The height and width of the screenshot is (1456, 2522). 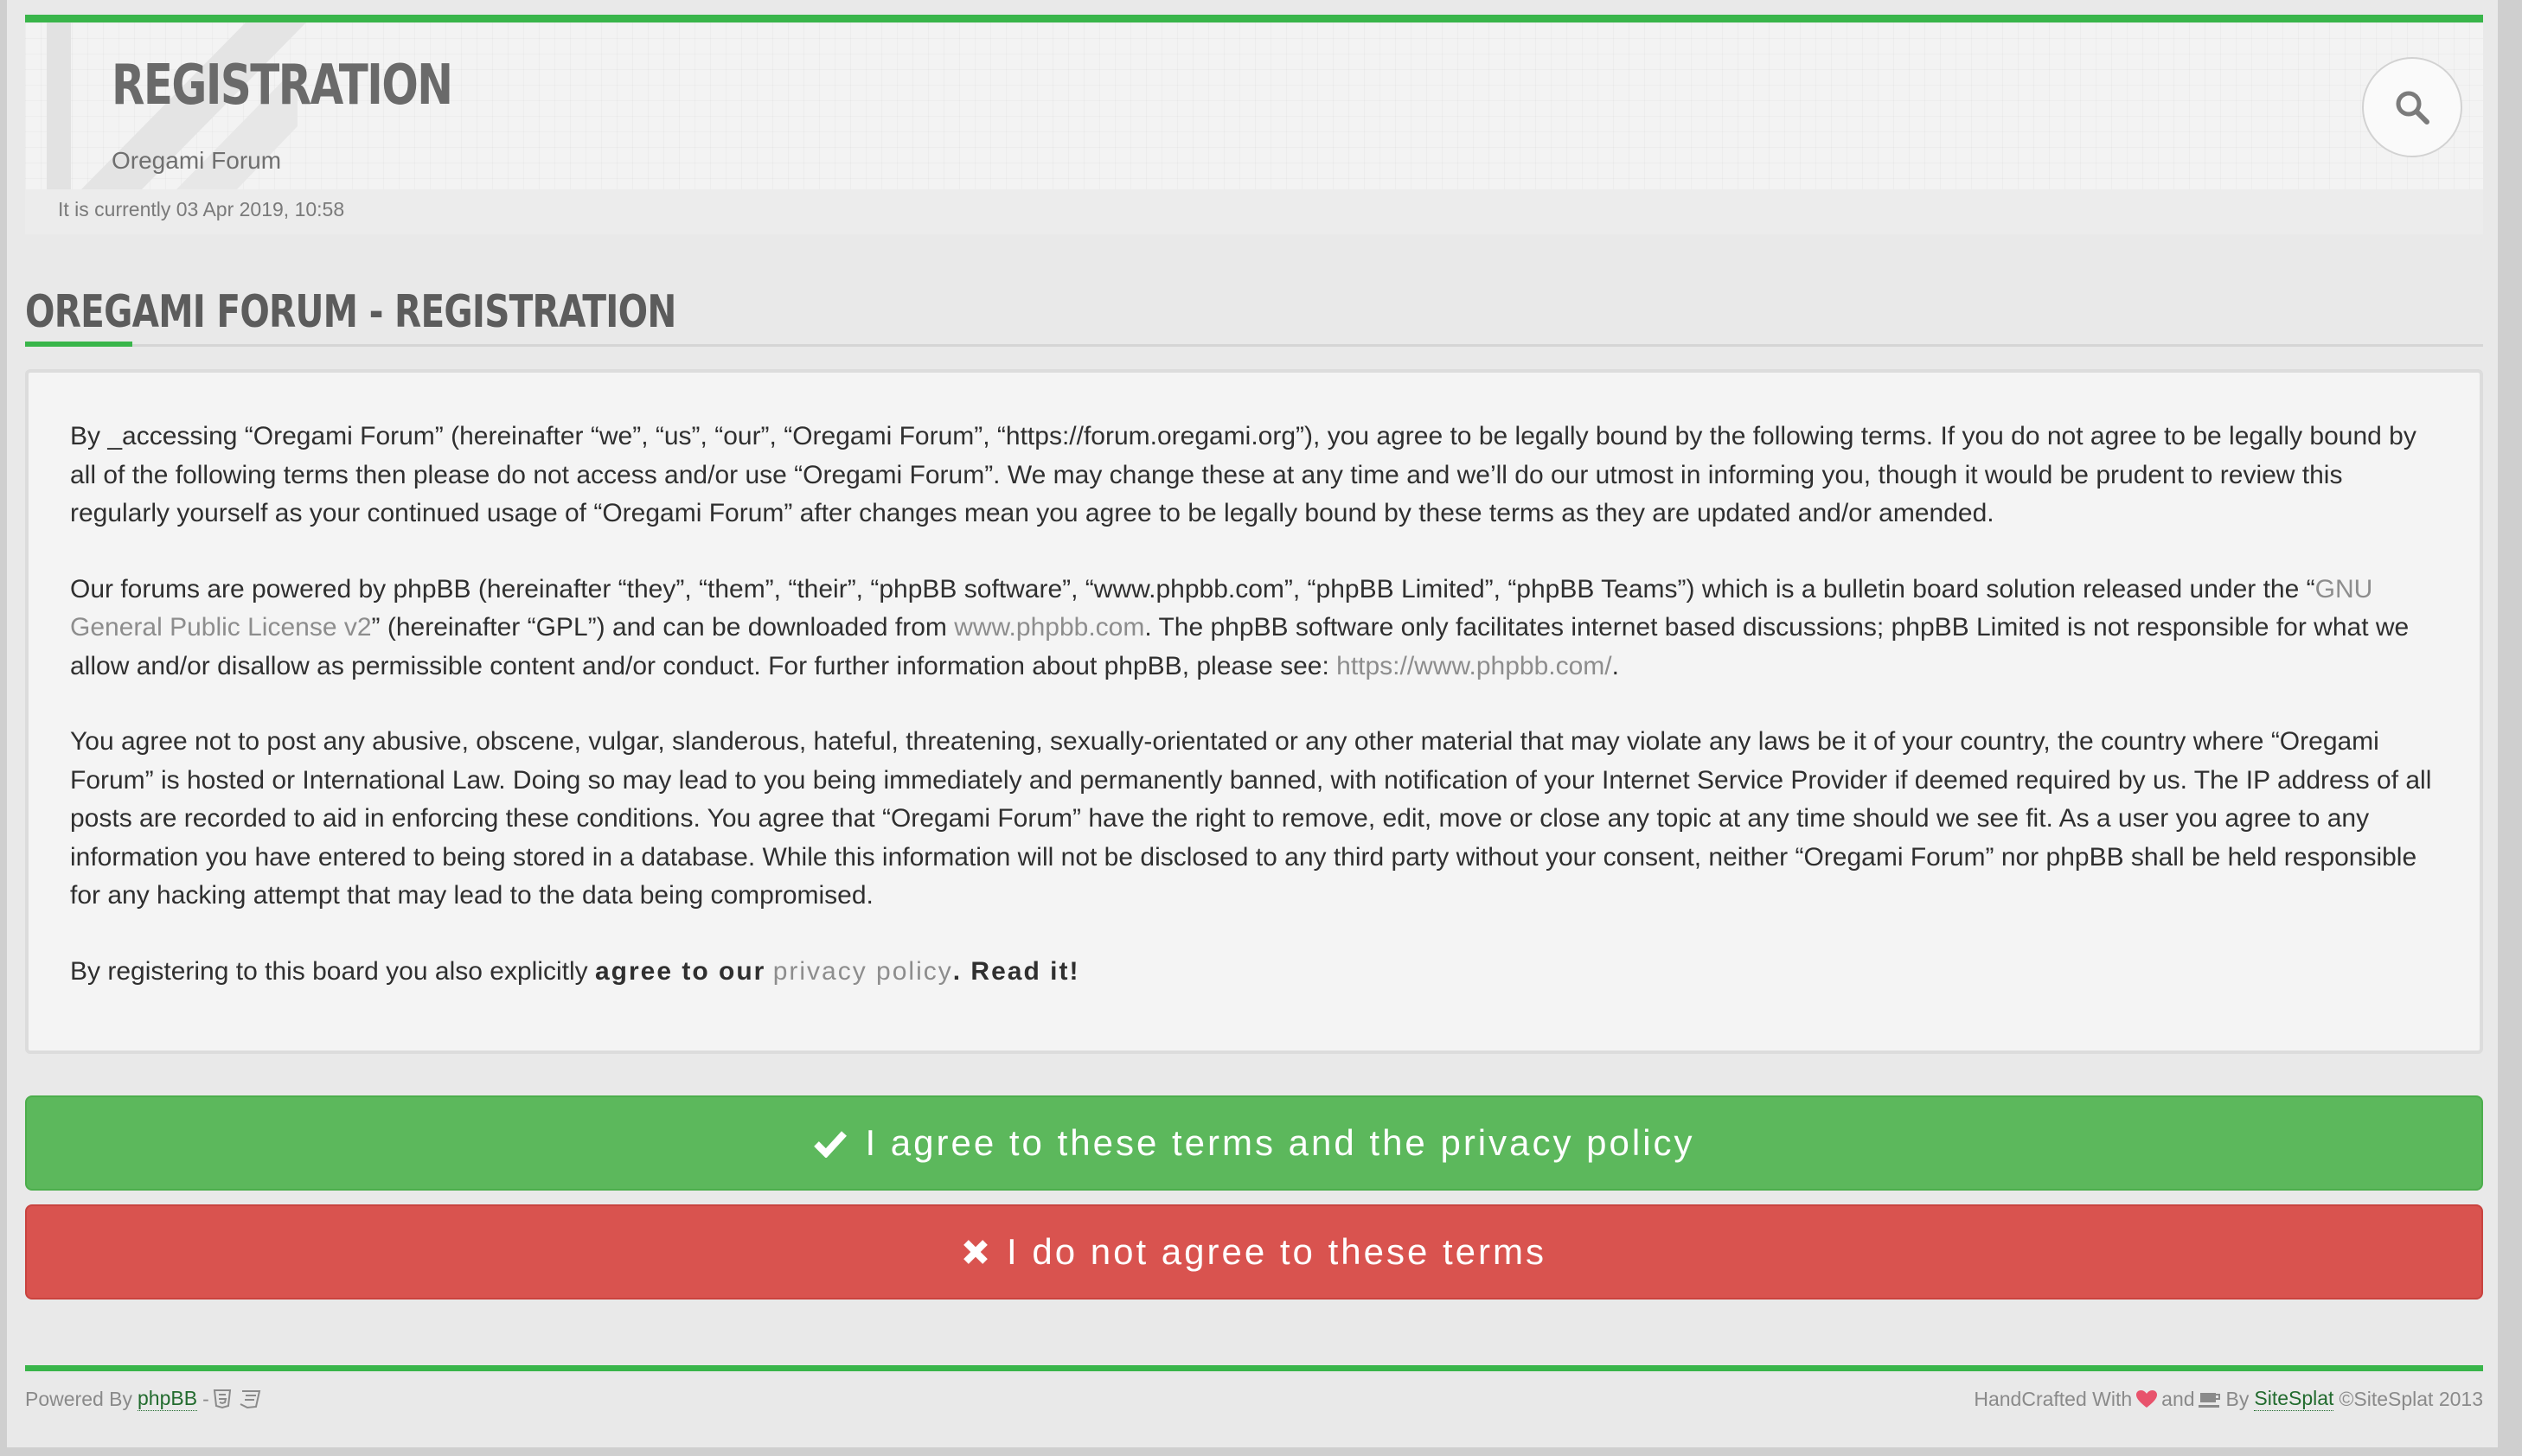 What do you see at coordinates (680, 971) in the screenshot?
I see `terms-strong-text: agree to our` at bounding box center [680, 971].